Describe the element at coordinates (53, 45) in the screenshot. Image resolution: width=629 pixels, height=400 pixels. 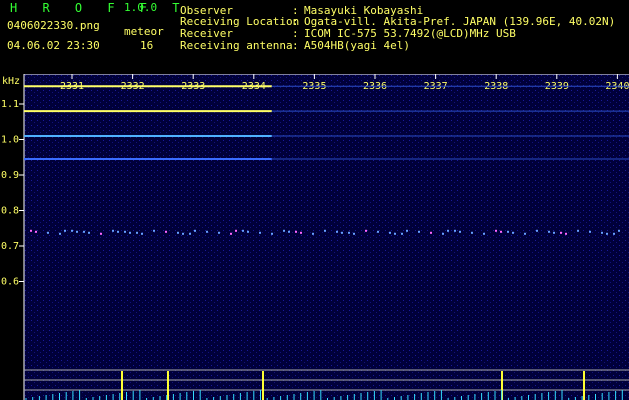
I see `date-time: 04.06.02 23:30` at that location.